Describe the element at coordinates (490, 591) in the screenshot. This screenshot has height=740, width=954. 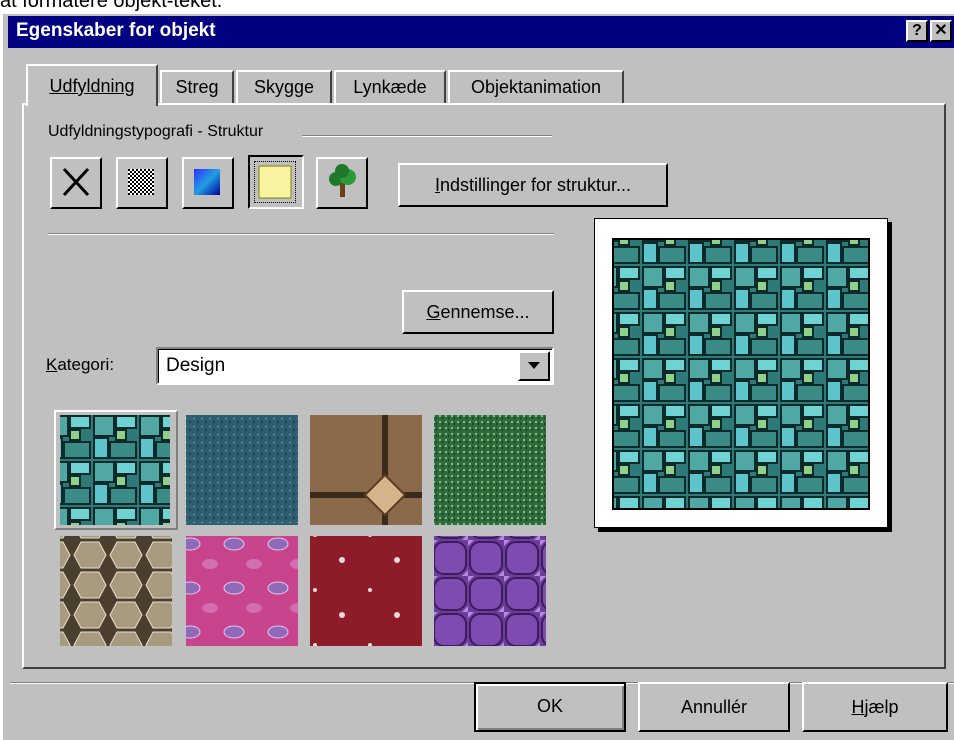
I see `texture-purple-tiles` at that location.